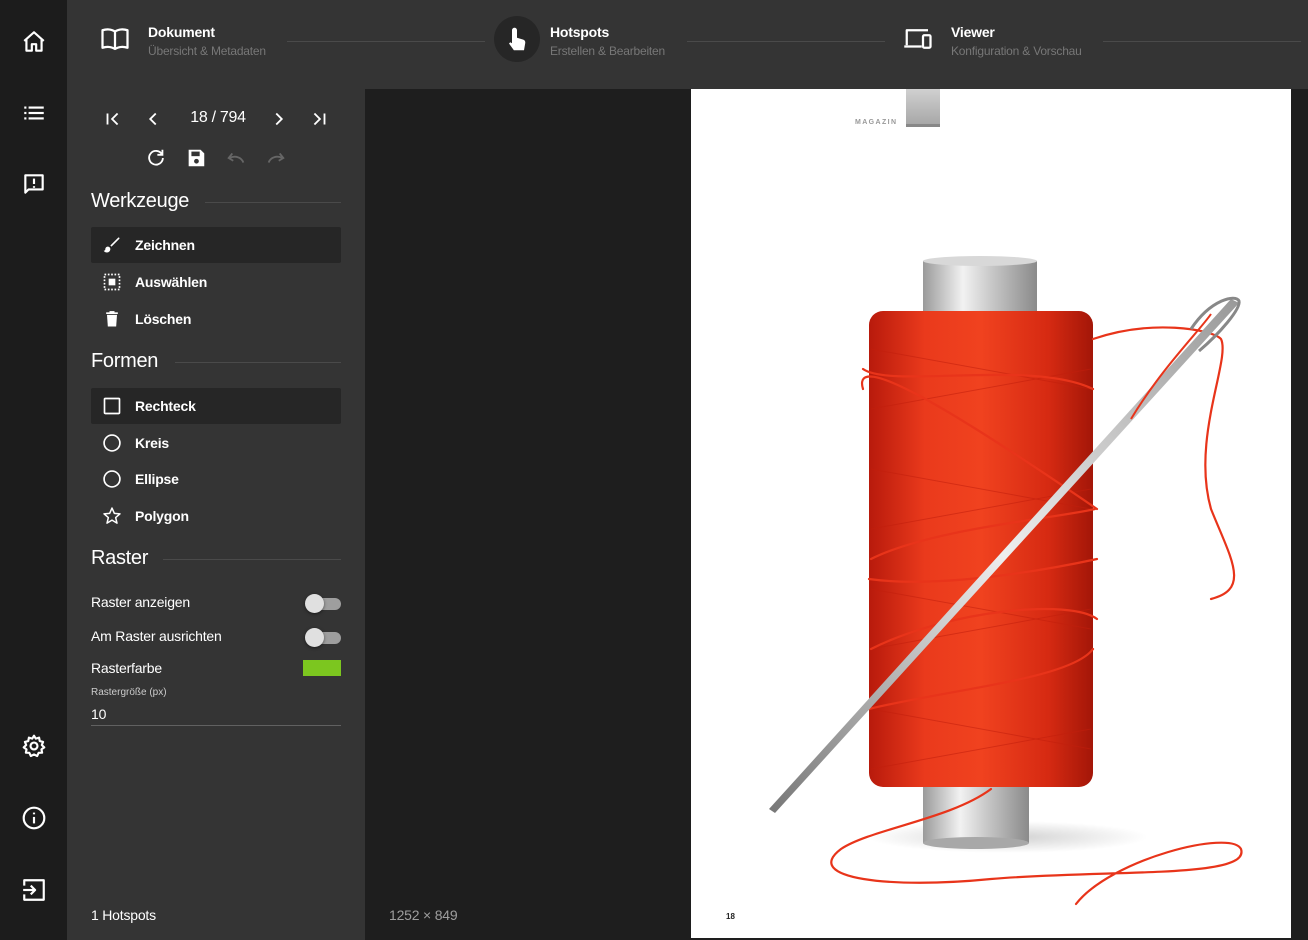  I want to click on tool-label: Zeichnen, so click(165, 245).